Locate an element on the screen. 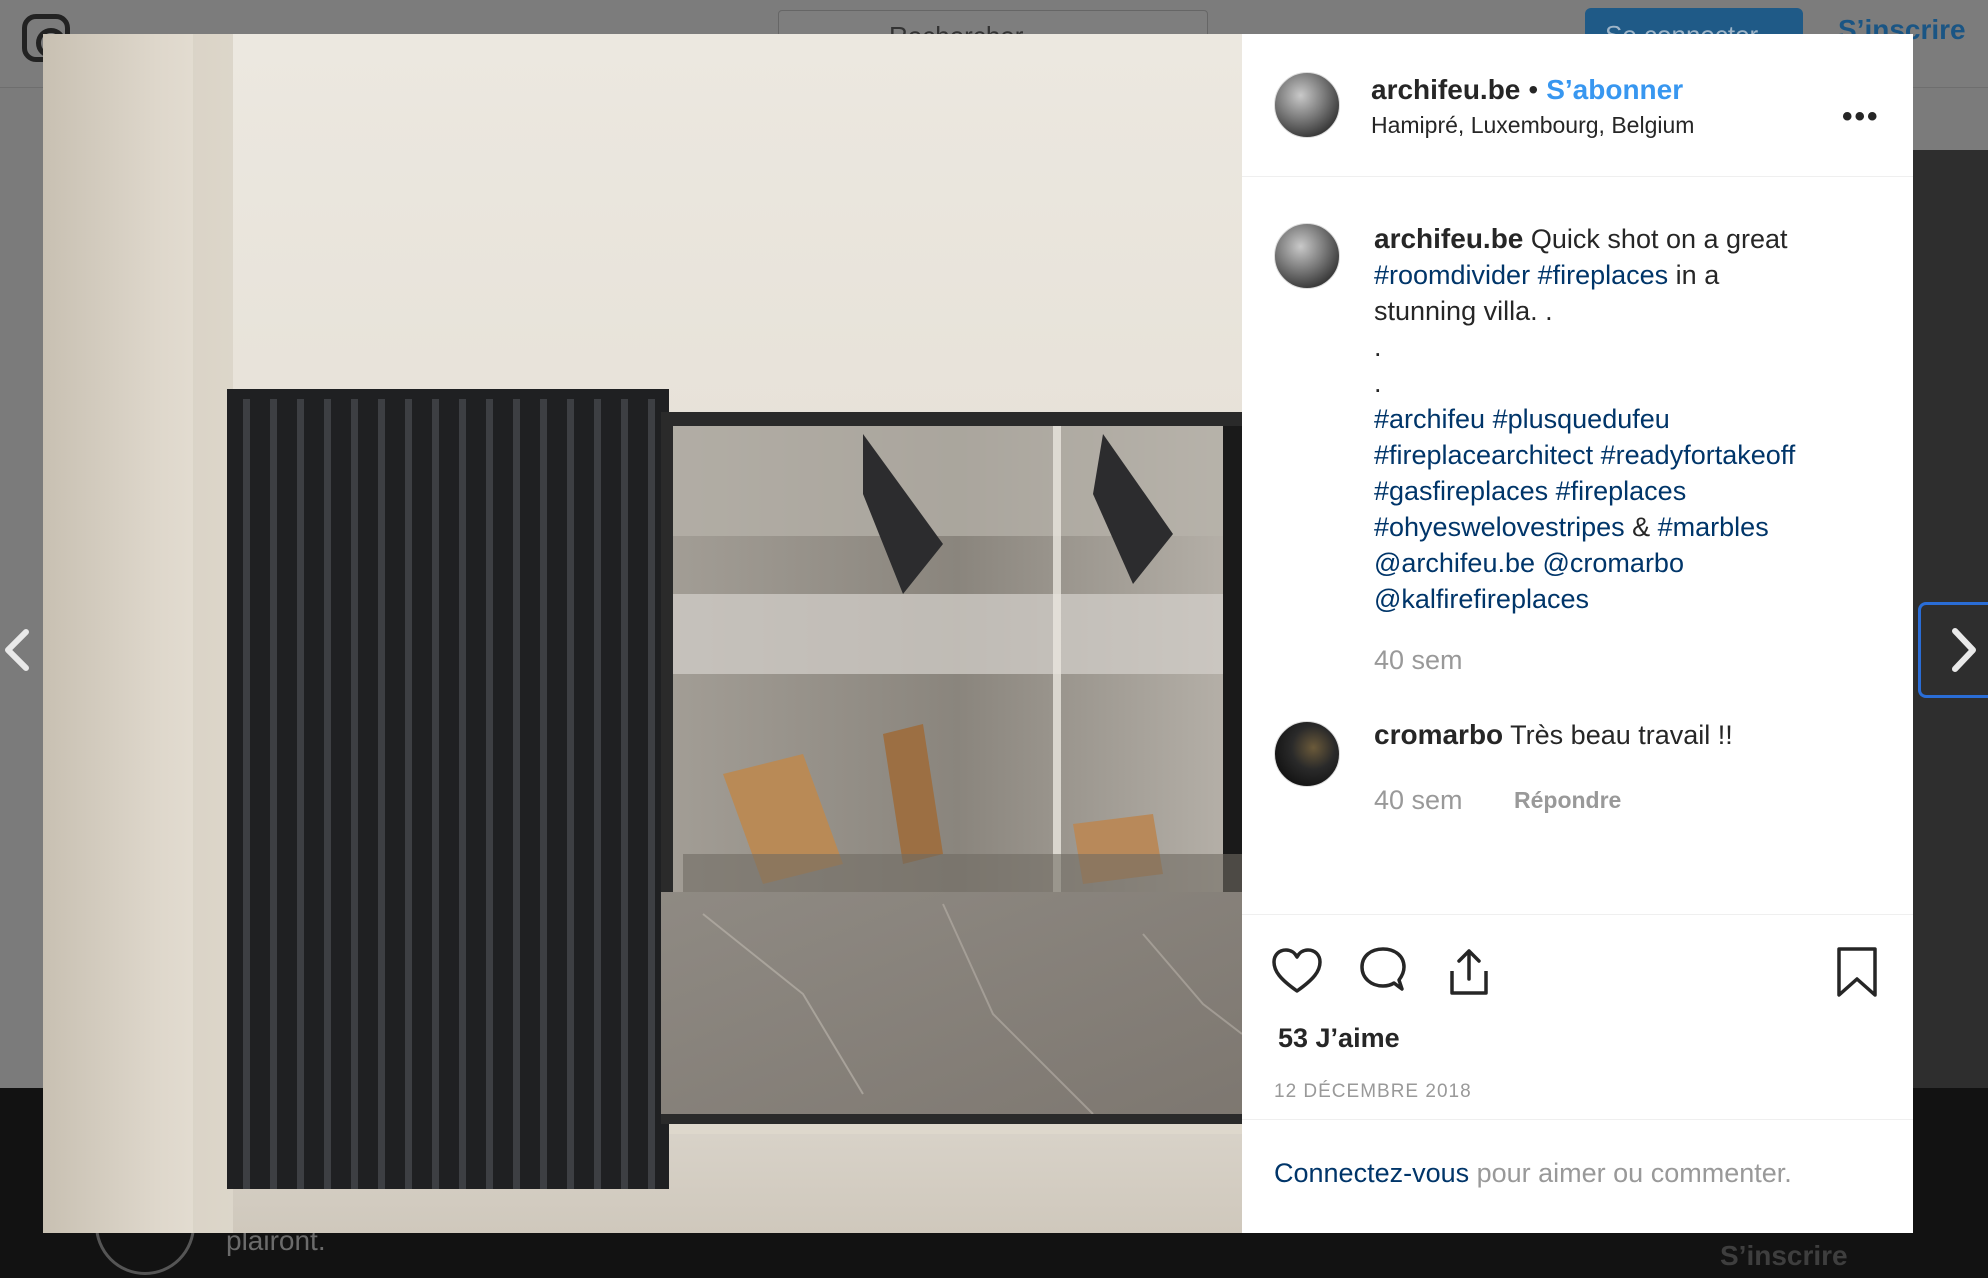 This screenshot has width=1988, height=1278. caption-text-run: stunning villa. . is located at coordinates (1463, 311).